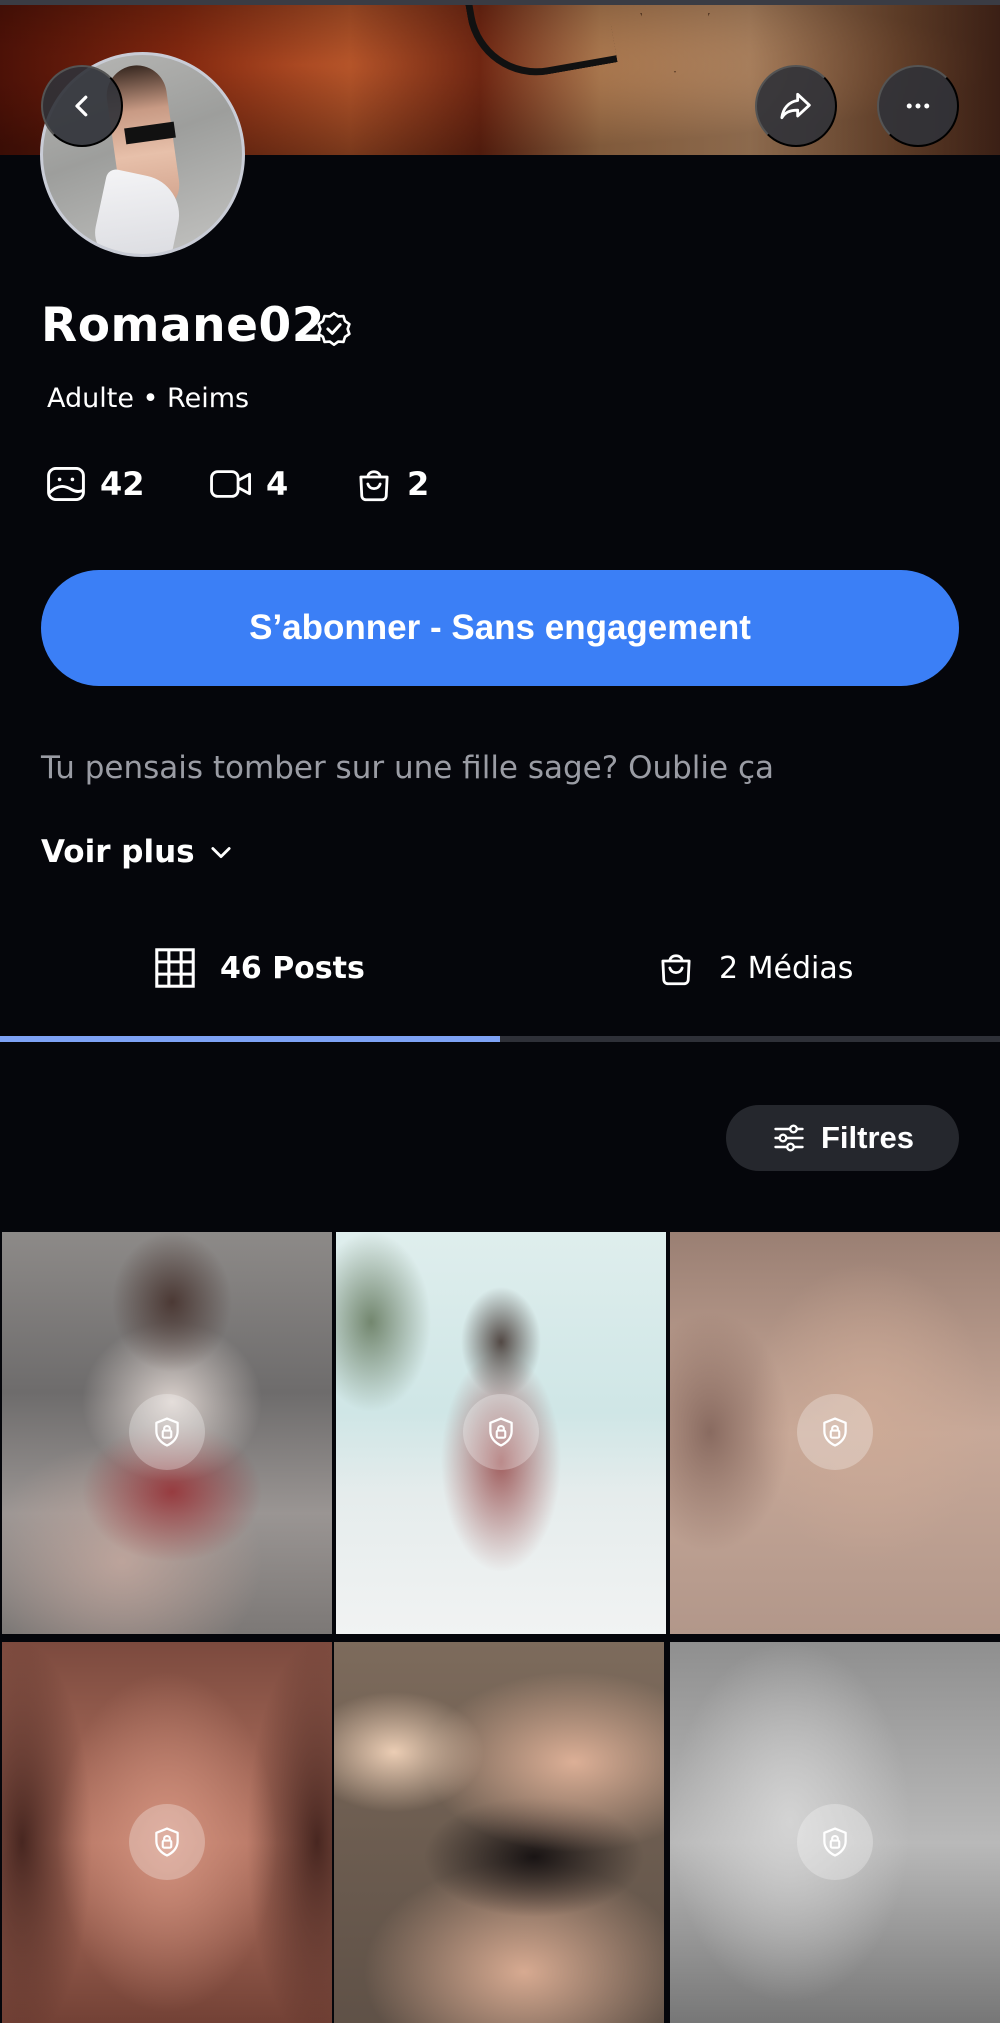  I want to click on profile-name: Romane02, so click(183, 325).